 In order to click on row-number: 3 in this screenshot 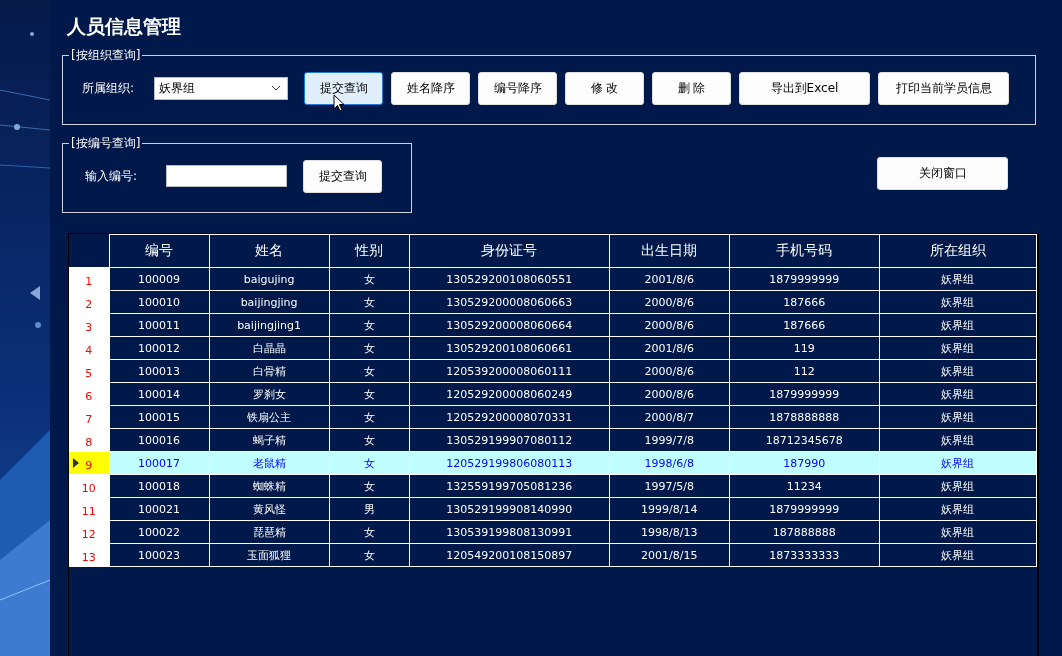, I will do `click(89, 327)`.